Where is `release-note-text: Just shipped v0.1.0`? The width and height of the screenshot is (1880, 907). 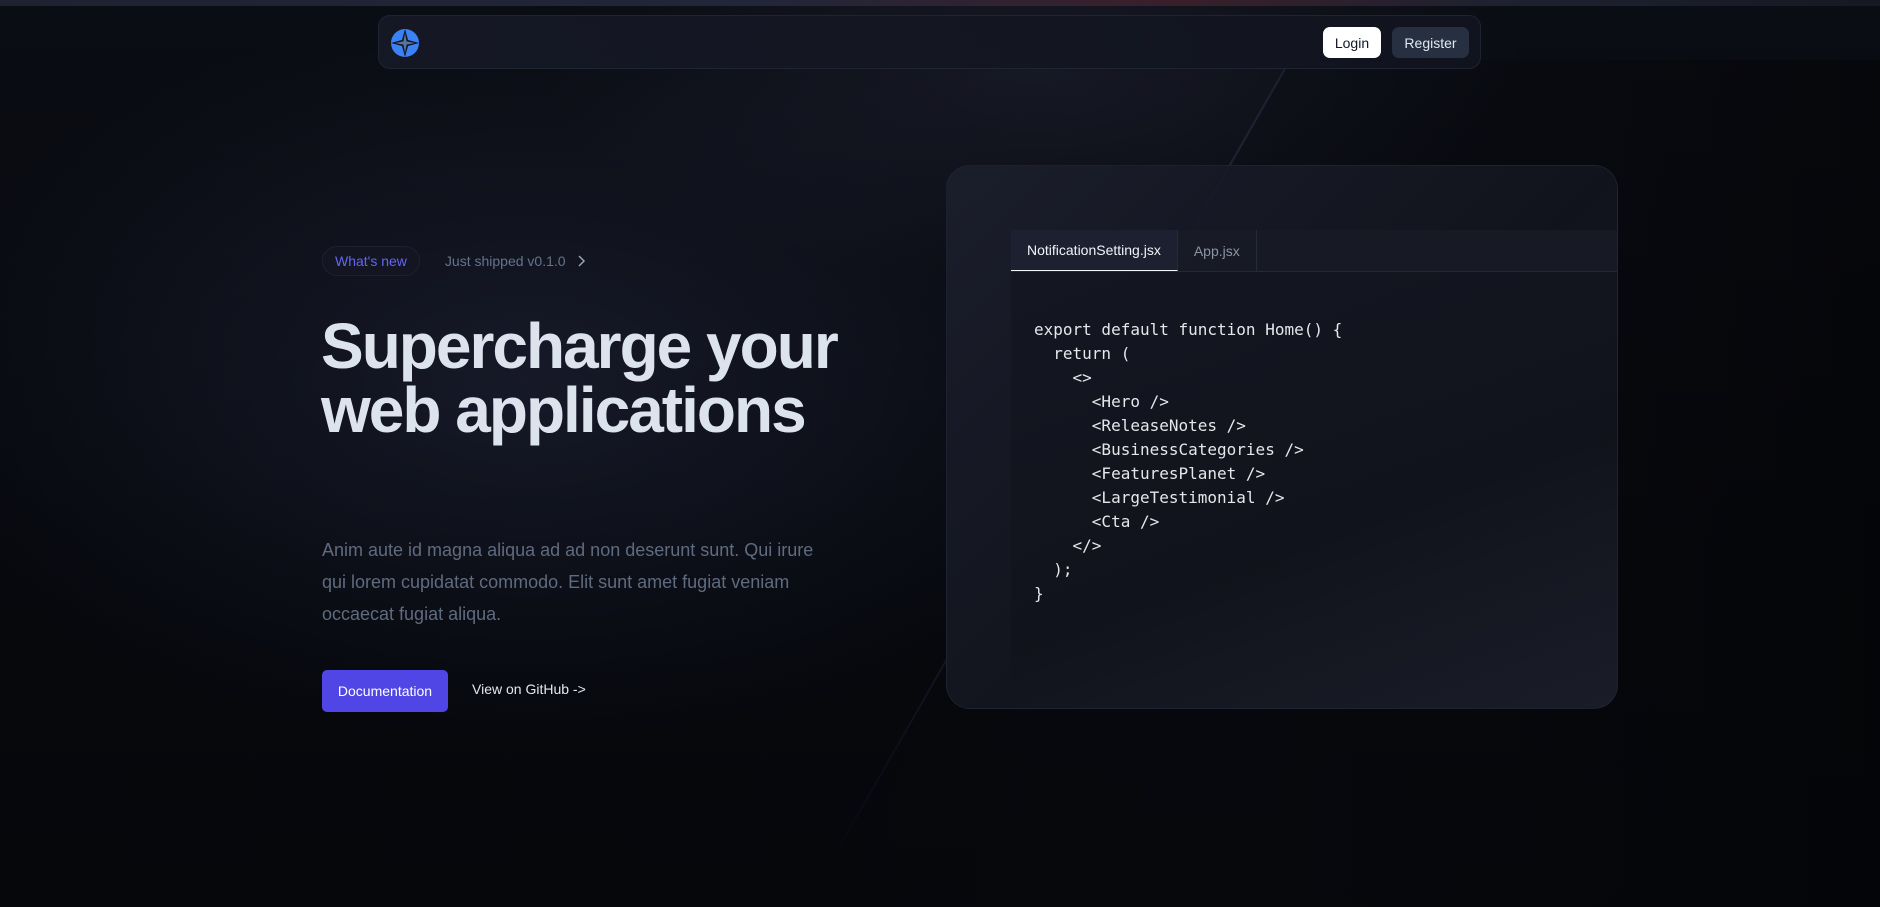
release-note-text: Just shipped v0.1.0 is located at coordinates (505, 261).